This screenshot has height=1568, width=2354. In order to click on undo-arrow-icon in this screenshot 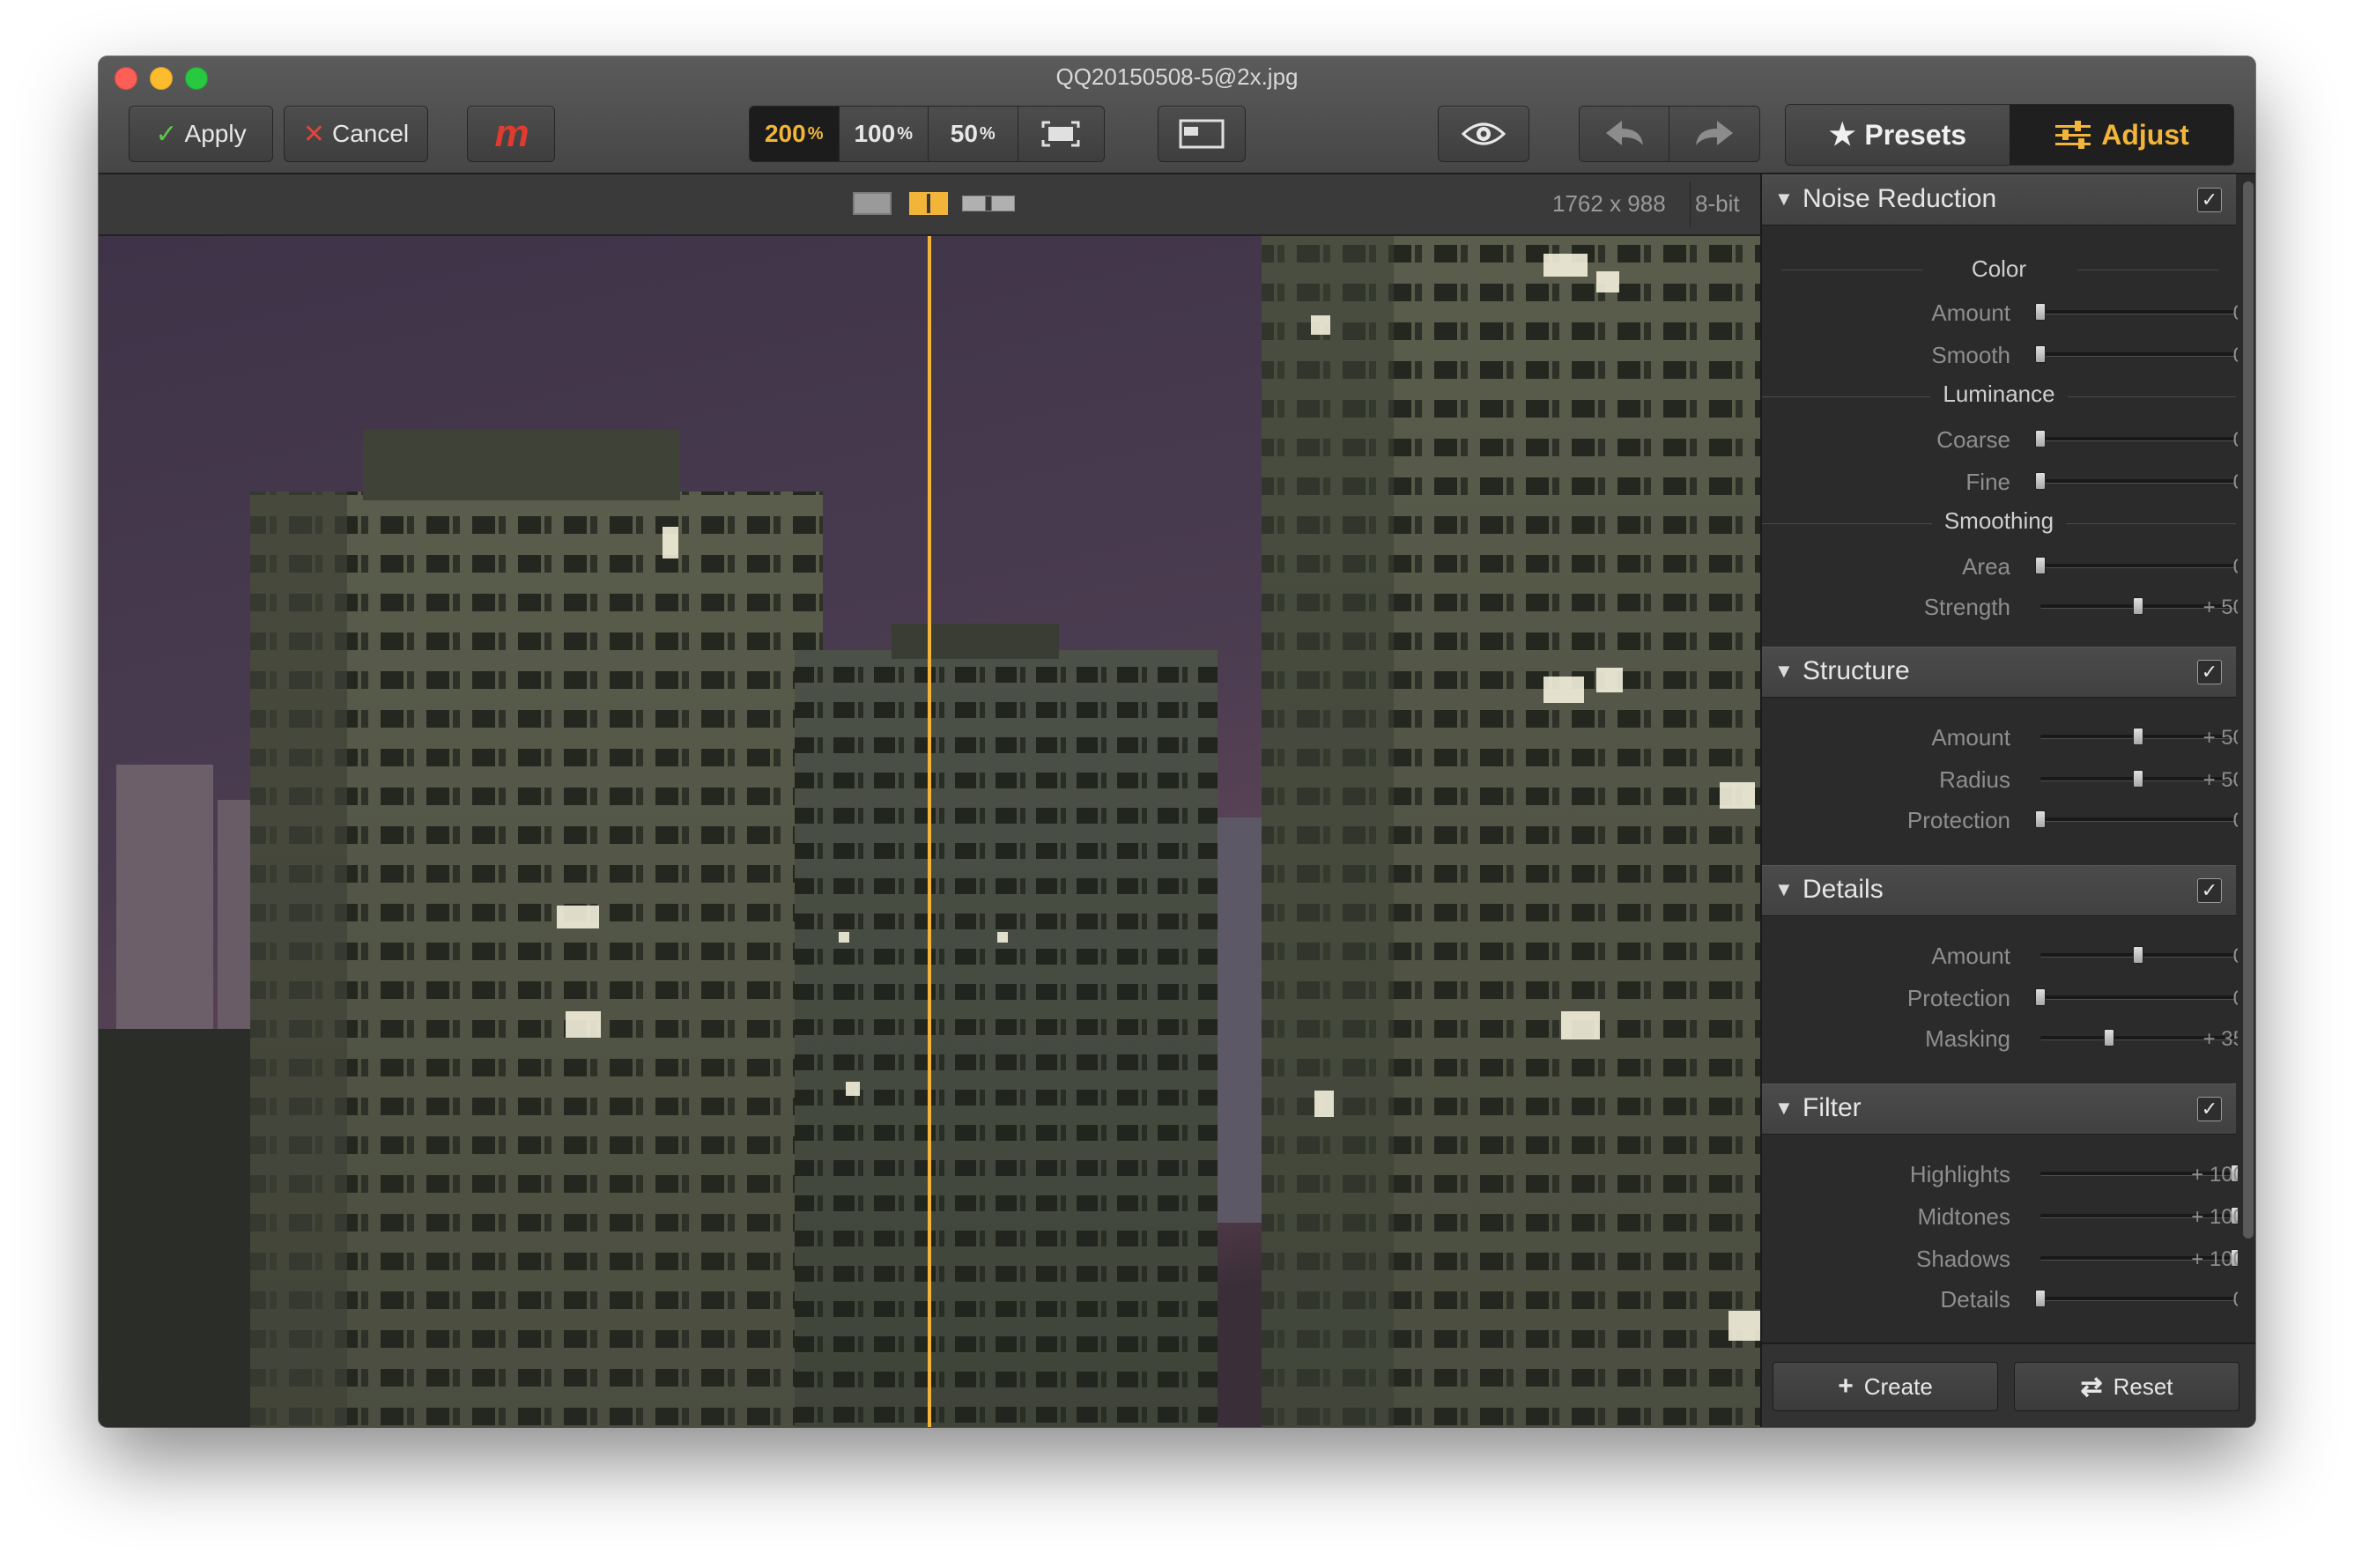, I will do `click(1624, 133)`.